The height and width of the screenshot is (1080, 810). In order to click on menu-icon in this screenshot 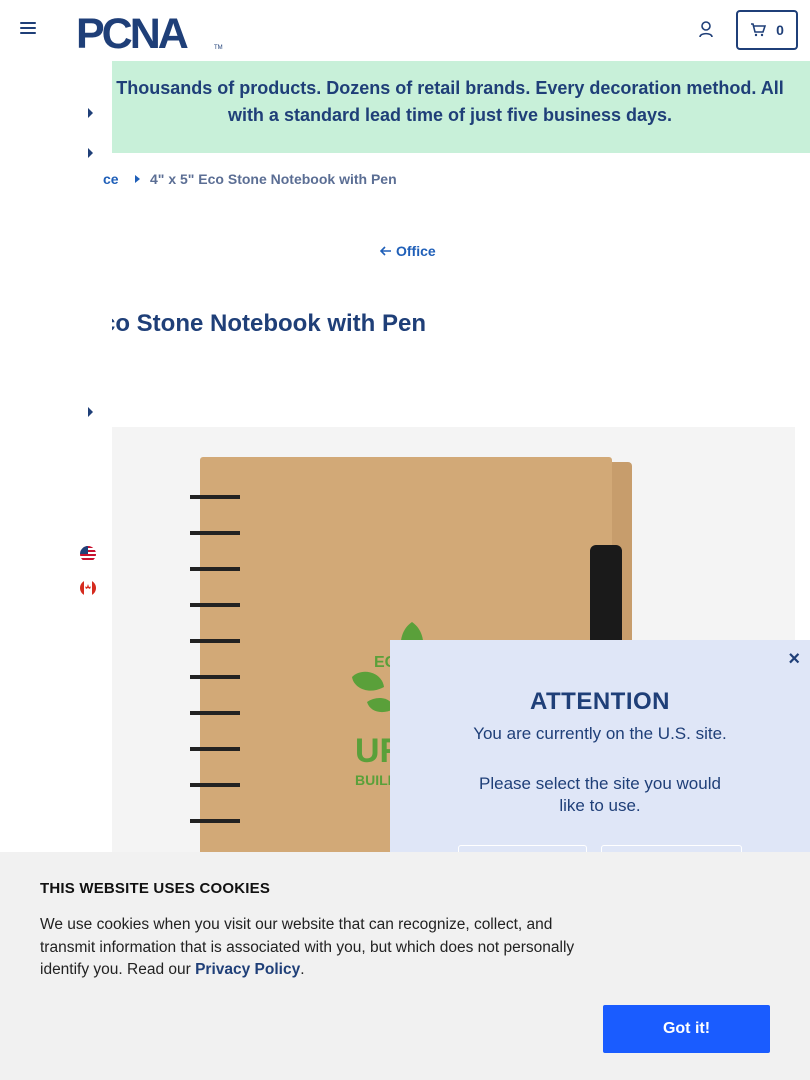, I will do `click(28, 30)`.